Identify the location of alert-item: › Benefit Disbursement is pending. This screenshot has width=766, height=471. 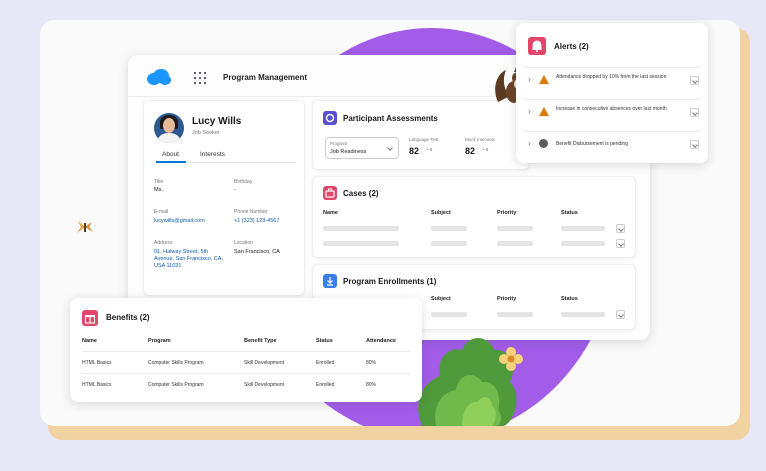
(612, 145).